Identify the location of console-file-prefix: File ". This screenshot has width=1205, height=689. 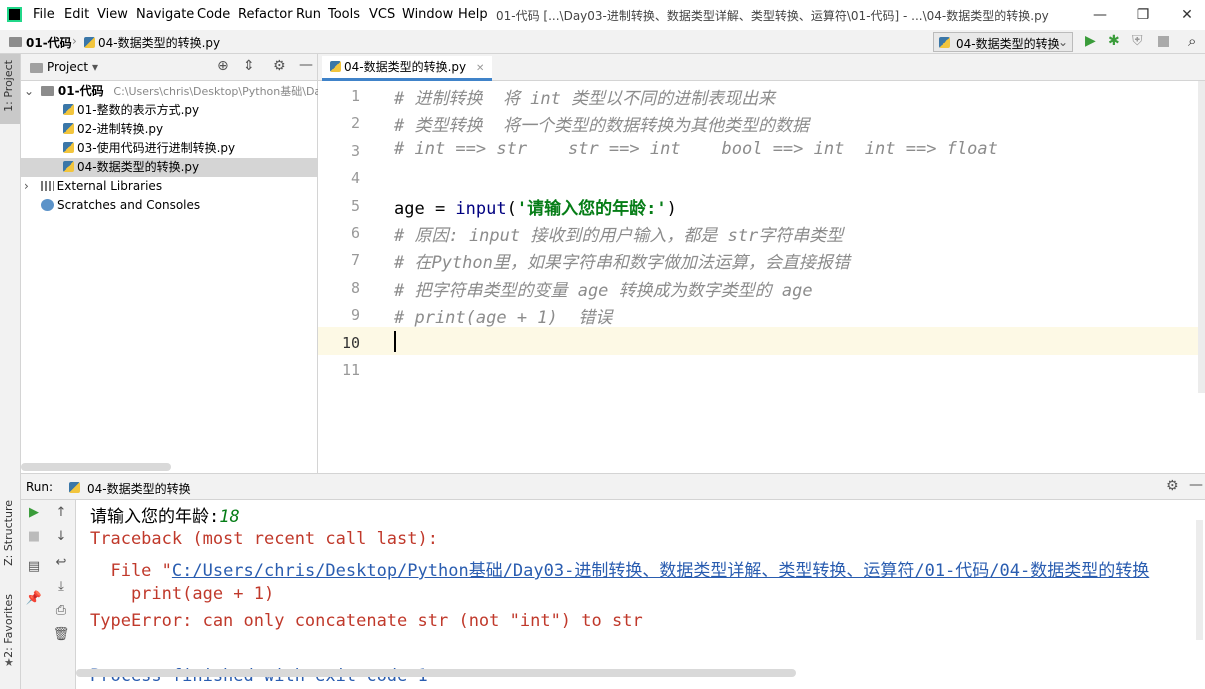
(131, 571).